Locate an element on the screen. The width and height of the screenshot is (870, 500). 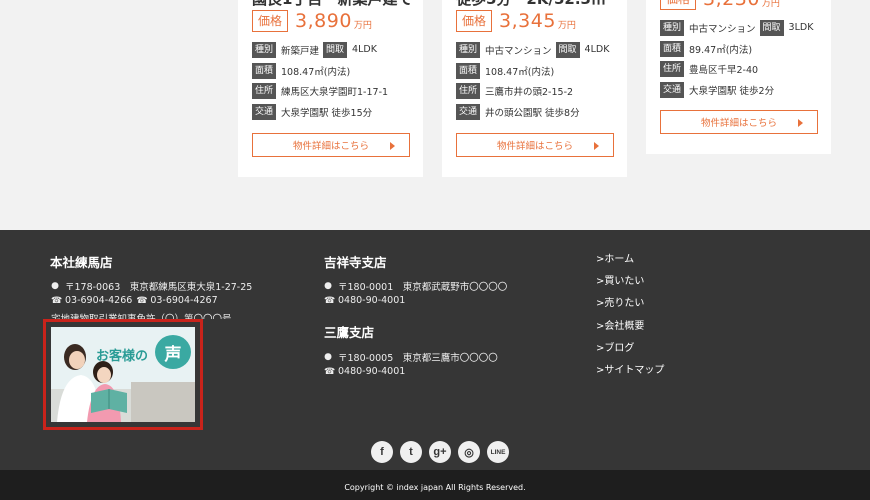
line-glyph: LINE is located at coordinates (498, 452).